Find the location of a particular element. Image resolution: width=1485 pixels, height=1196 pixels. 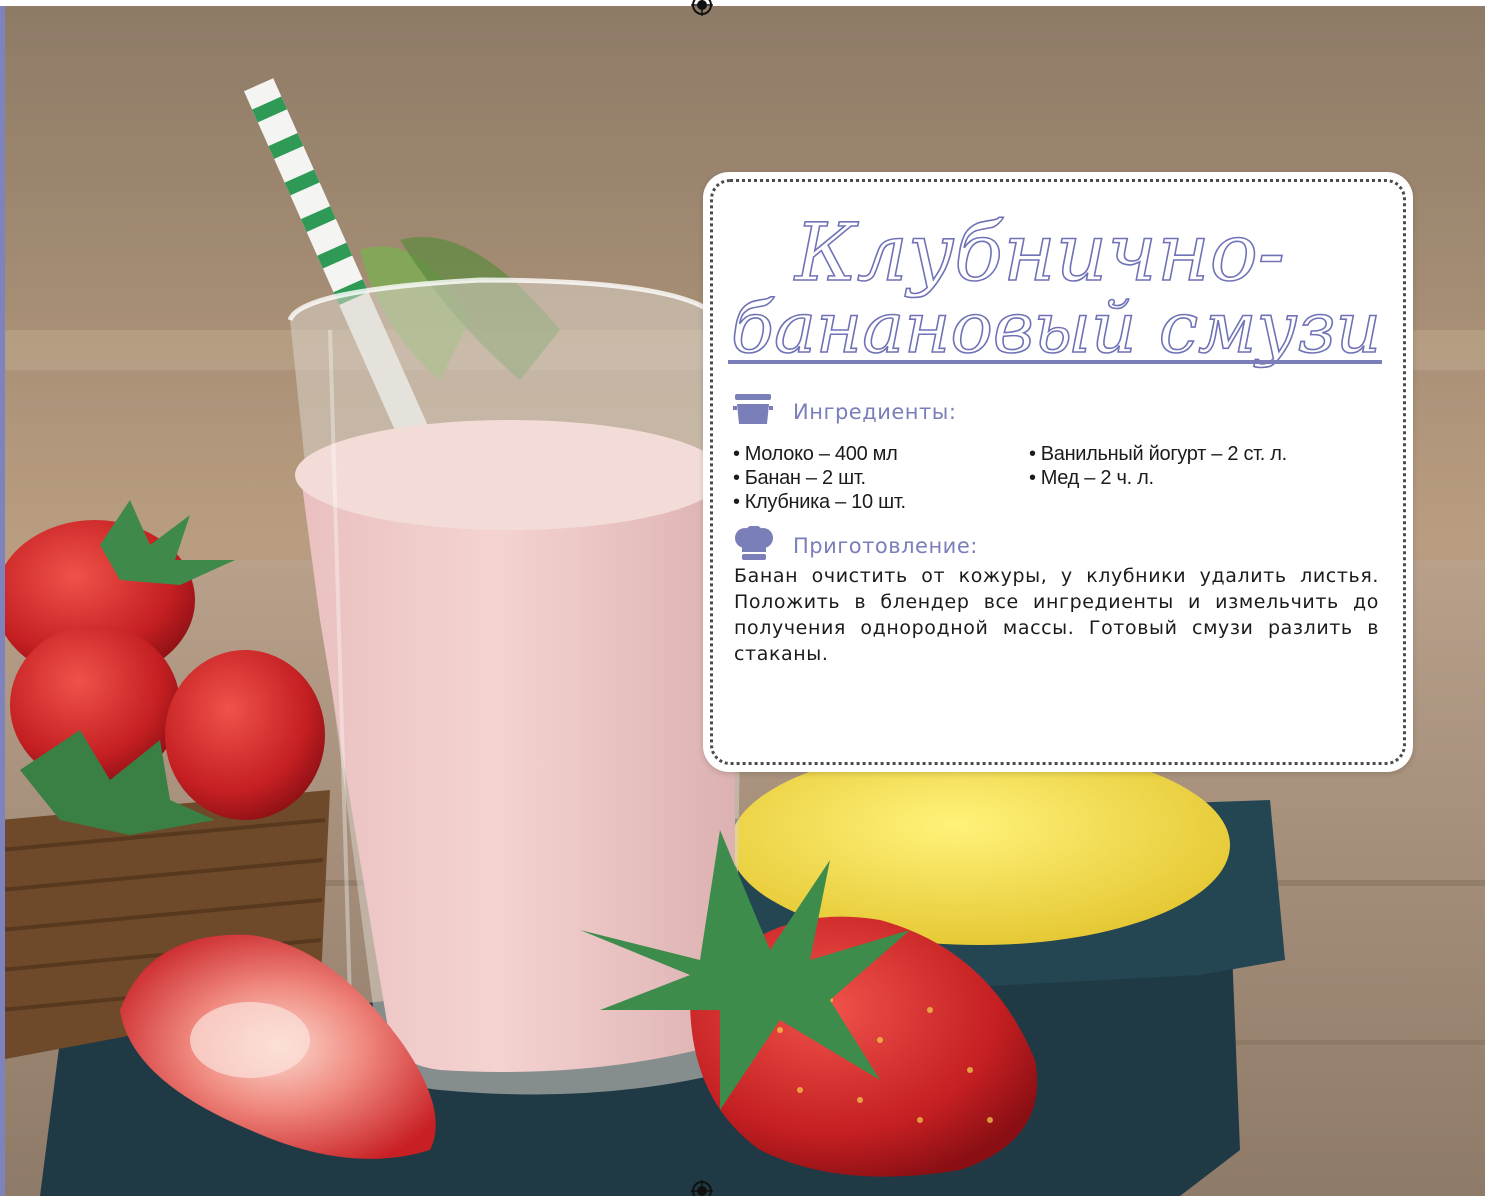

ingredient-item: • Мед – 2 ч. л. is located at coordinates (1091, 478).